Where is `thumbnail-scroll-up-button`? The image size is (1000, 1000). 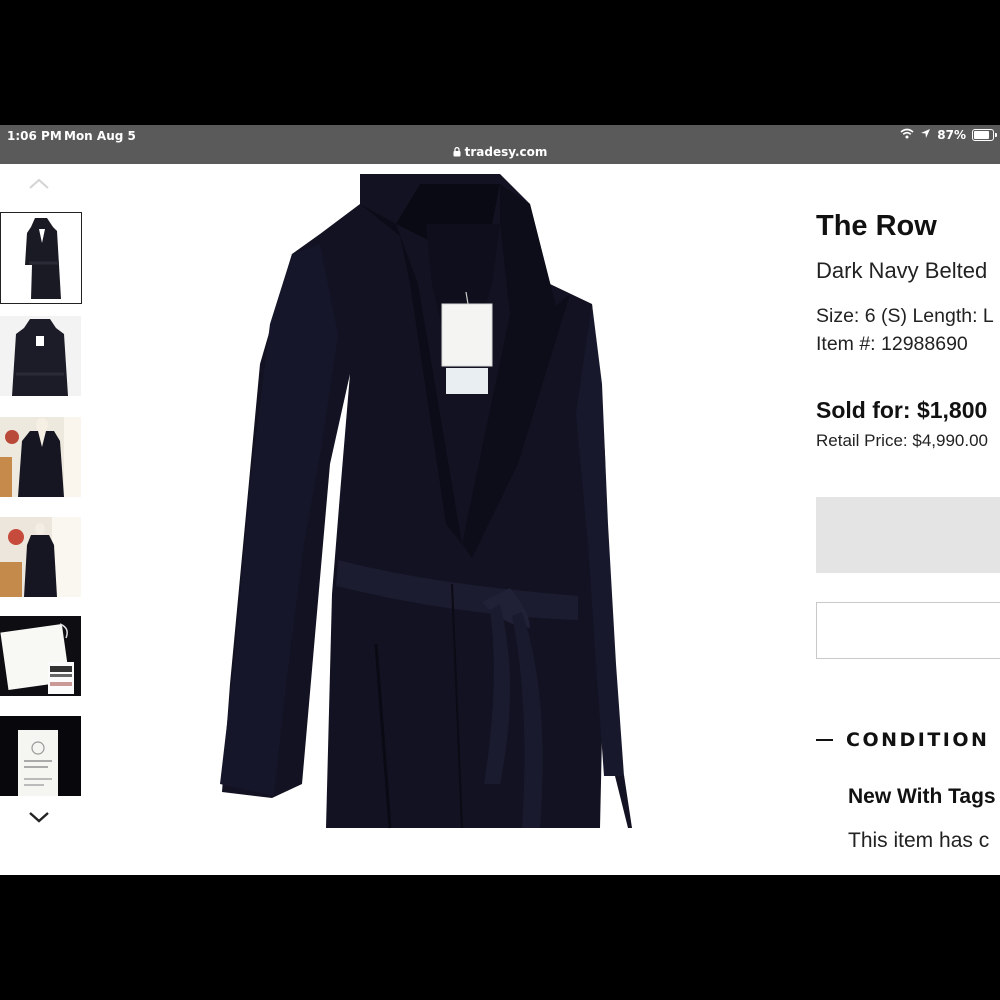
thumbnail-scroll-up-button is located at coordinates (39, 183).